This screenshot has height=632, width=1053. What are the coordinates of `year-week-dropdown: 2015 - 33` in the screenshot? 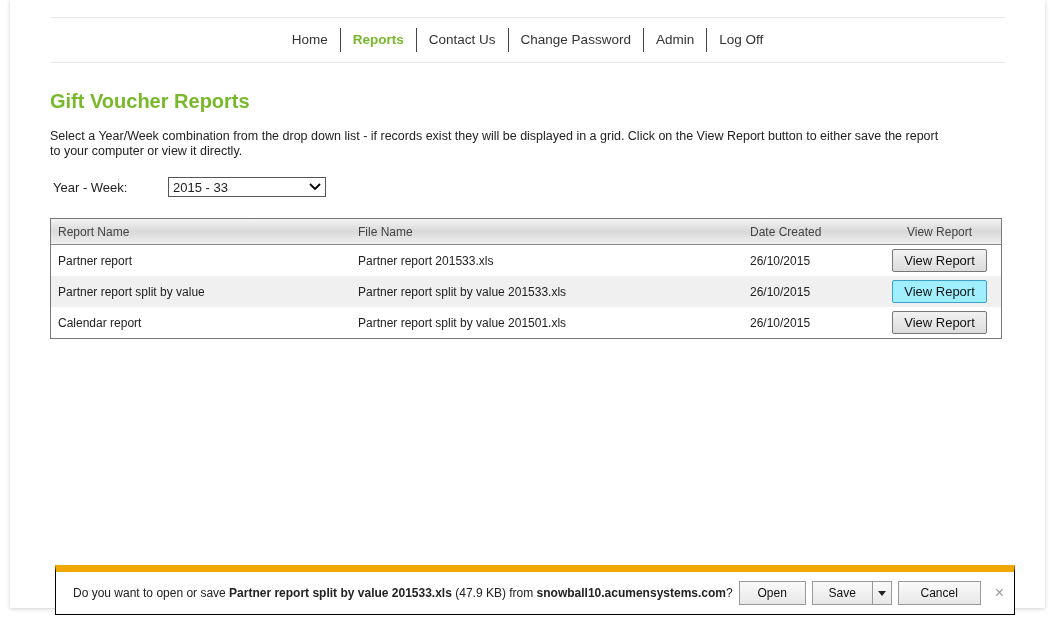 It's located at (247, 187).